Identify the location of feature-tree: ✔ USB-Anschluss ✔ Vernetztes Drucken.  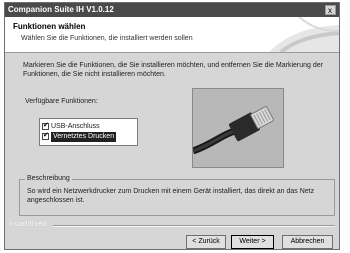
(88, 132).